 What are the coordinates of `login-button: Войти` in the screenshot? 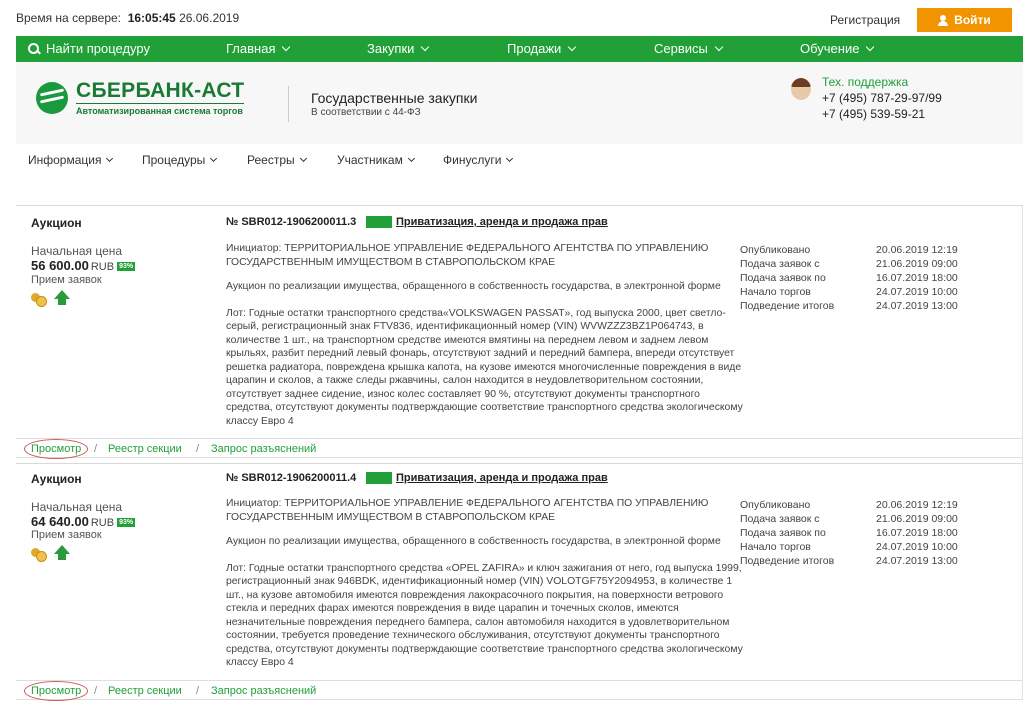 It's located at (964, 20).